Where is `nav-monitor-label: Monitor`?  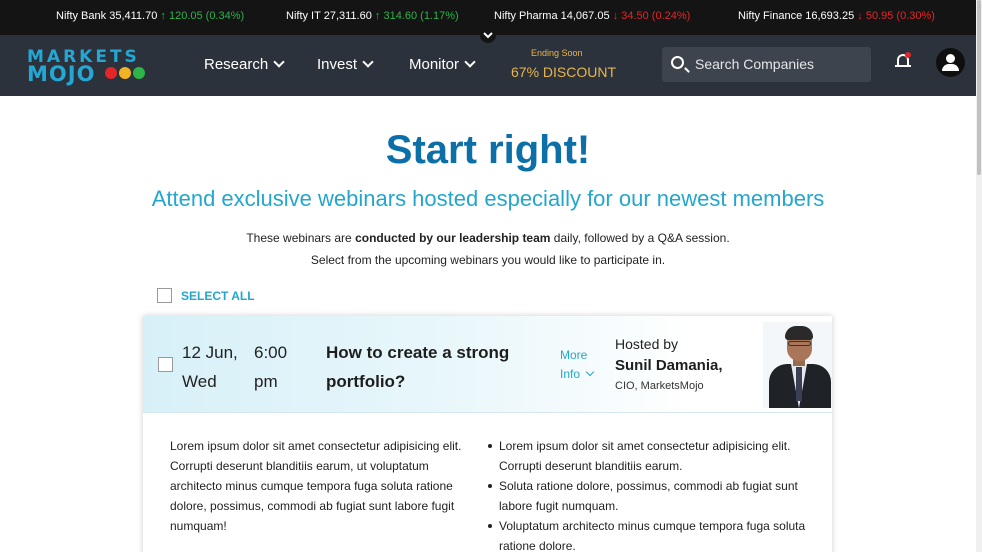 nav-monitor-label: Monitor is located at coordinates (434, 64).